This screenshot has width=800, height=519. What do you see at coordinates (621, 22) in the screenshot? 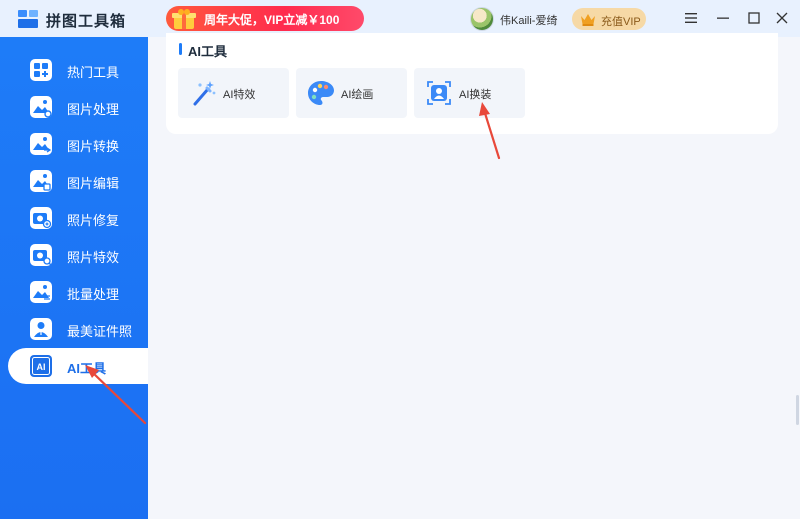
I see `vip-label: 充值VIP` at bounding box center [621, 22].